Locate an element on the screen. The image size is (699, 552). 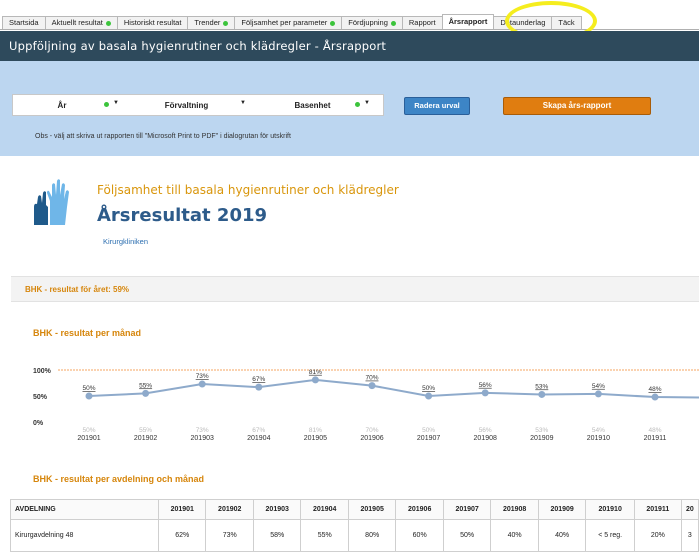
x-tick-label: 201910 is located at coordinates (598, 438).